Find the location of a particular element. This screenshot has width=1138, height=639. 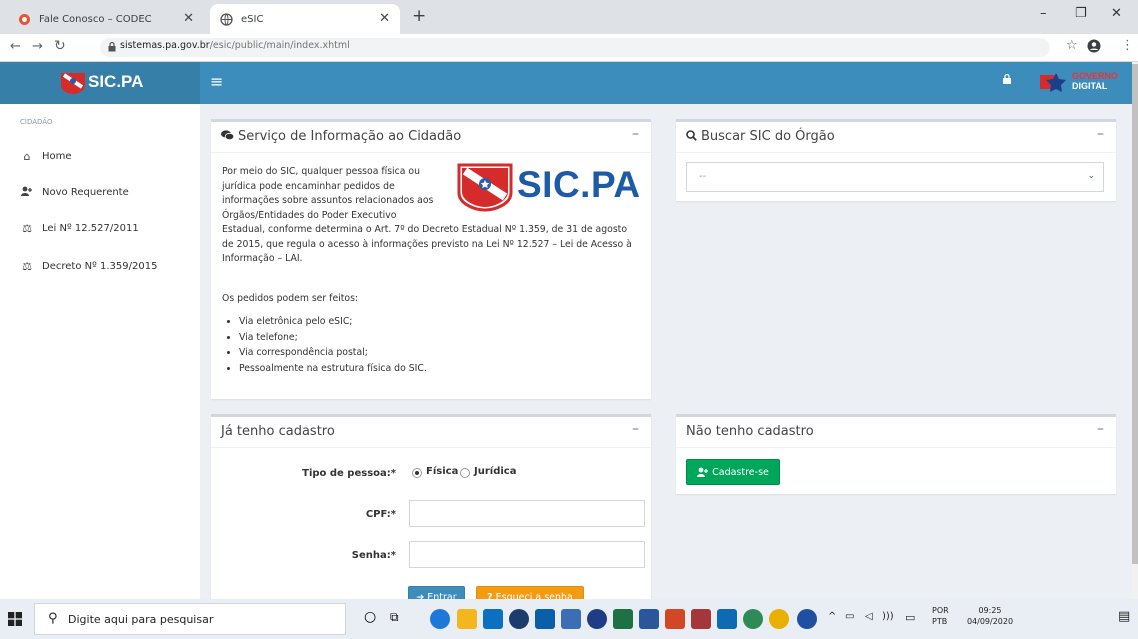

list-item: Via telefone; is located at coordinates (333, 338).